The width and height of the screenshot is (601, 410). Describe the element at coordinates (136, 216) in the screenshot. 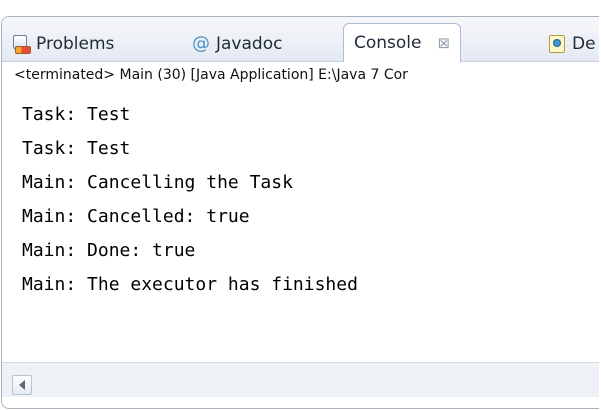

I see `console-line: Main: Cancelled: true` at that location.